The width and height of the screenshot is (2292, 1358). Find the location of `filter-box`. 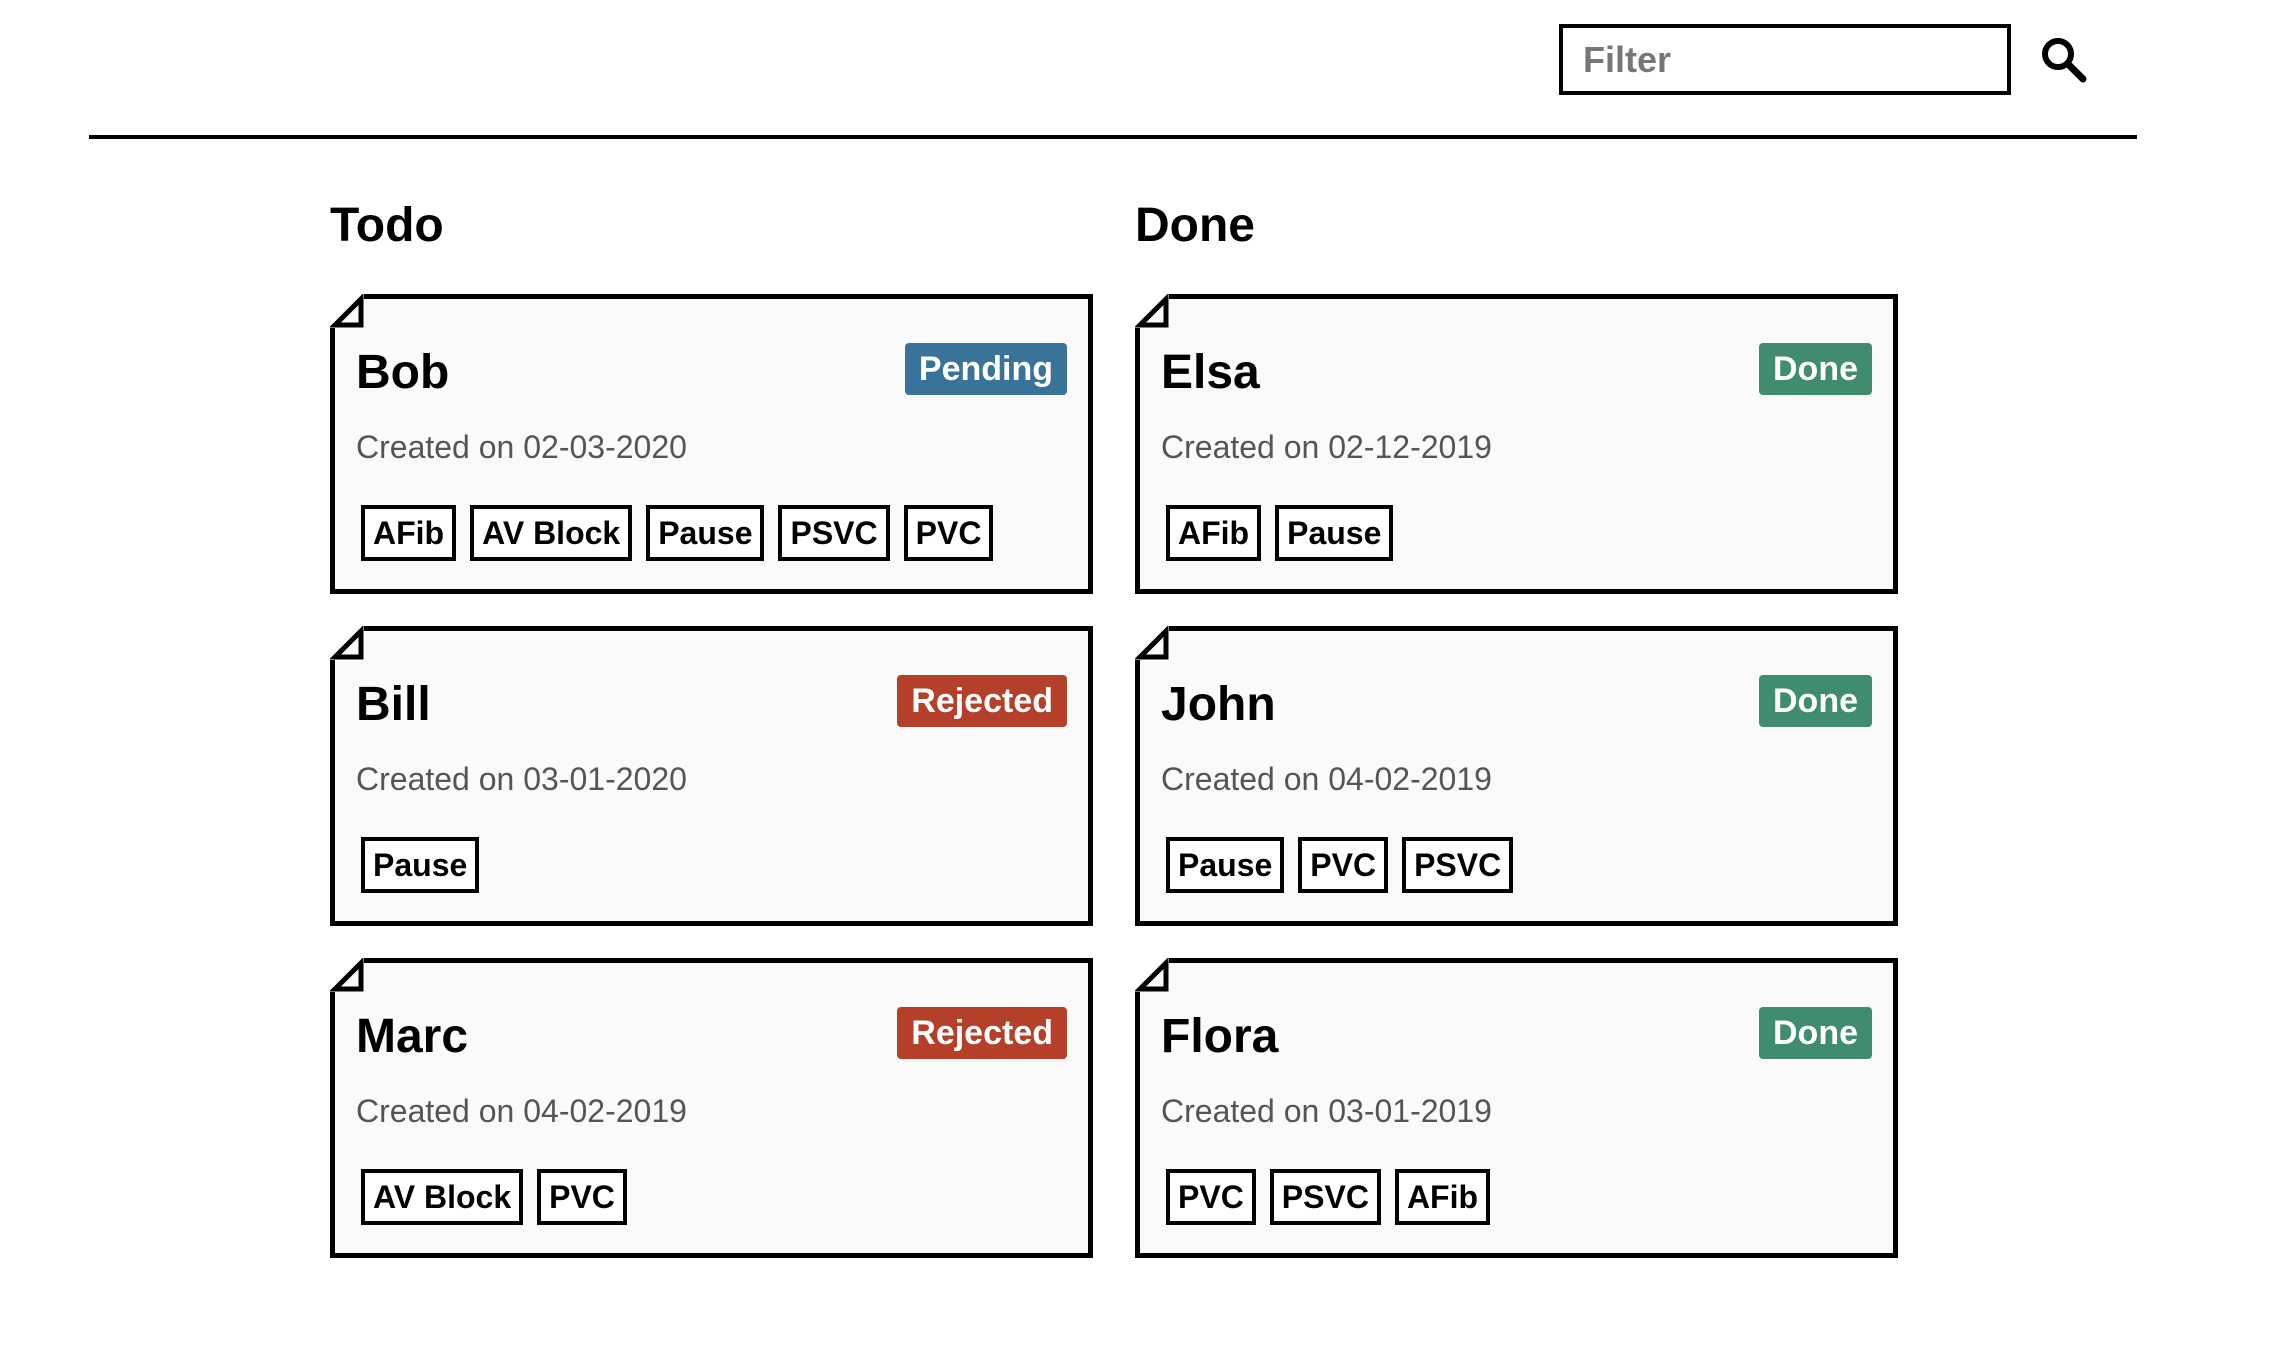

filter-box is located at coordinates (1785, 59).